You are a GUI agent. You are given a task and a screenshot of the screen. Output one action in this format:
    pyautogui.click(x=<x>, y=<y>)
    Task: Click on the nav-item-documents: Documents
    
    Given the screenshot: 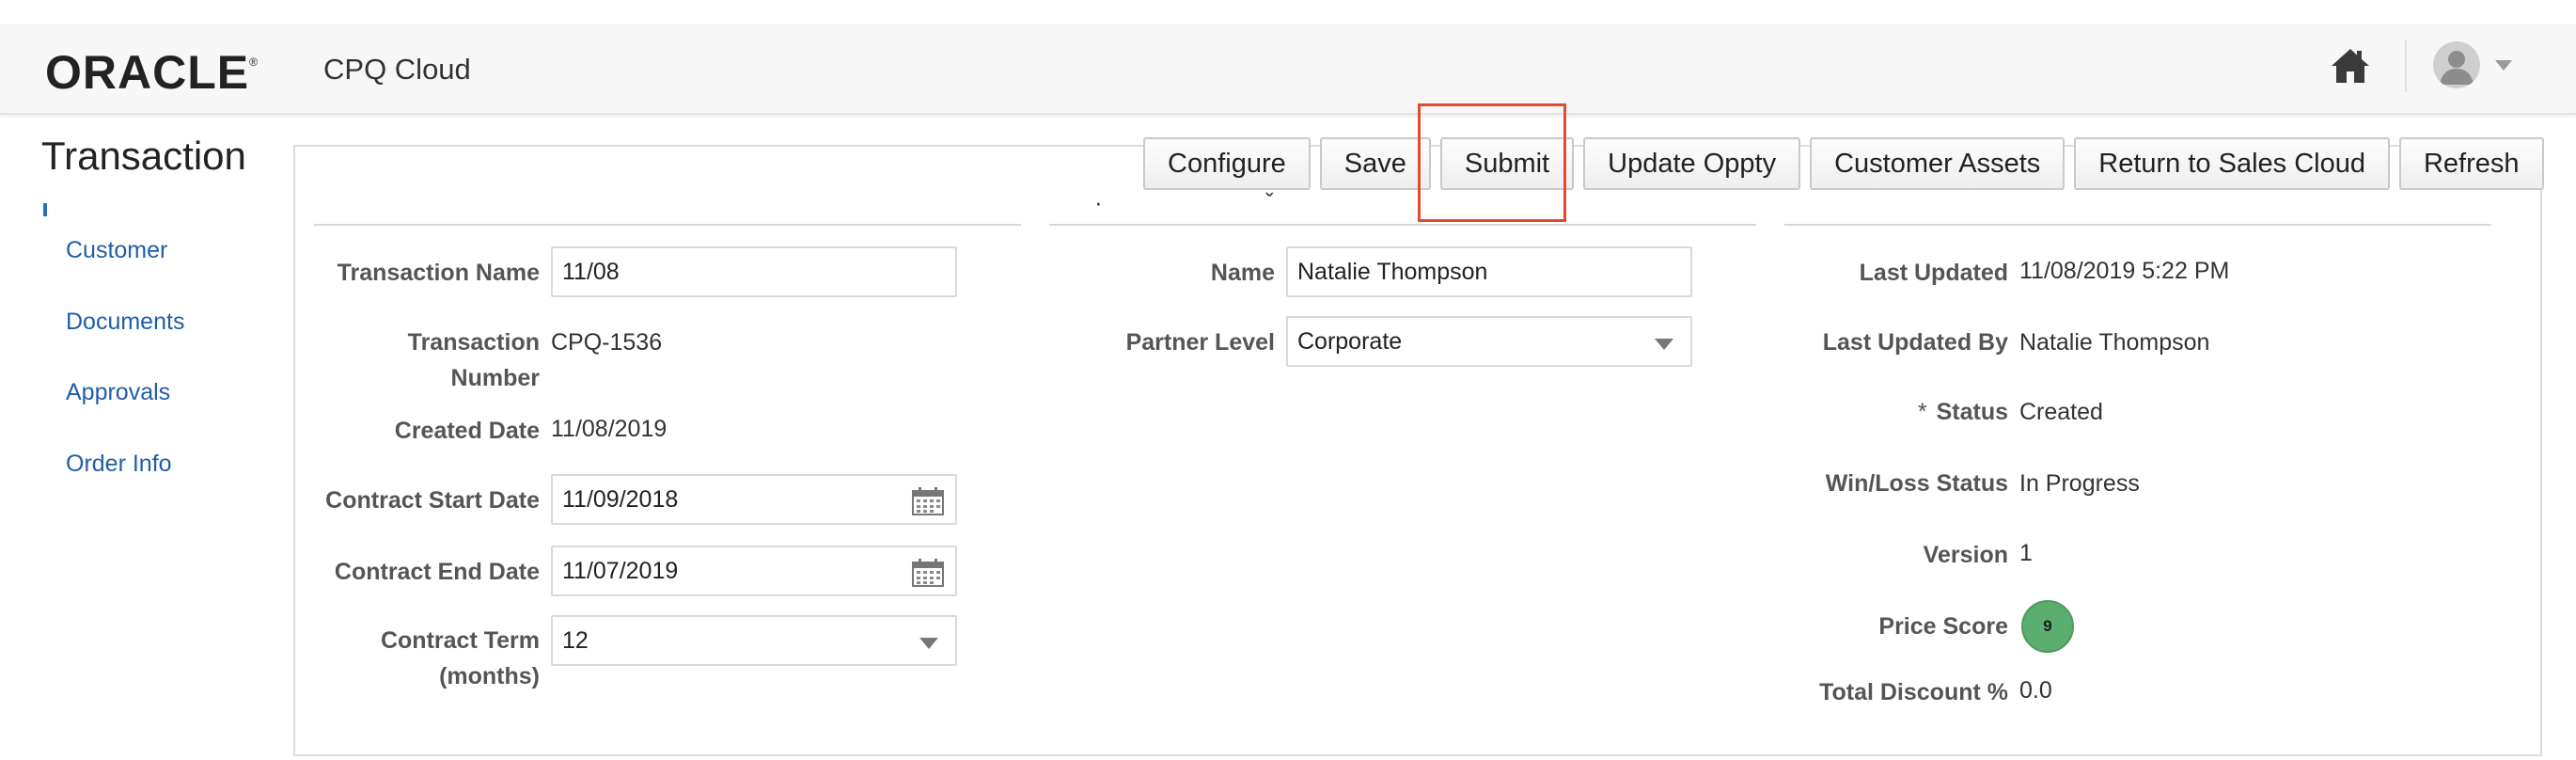 What is the action you would take?
    pyautogui.click(x=125, y=322)
    